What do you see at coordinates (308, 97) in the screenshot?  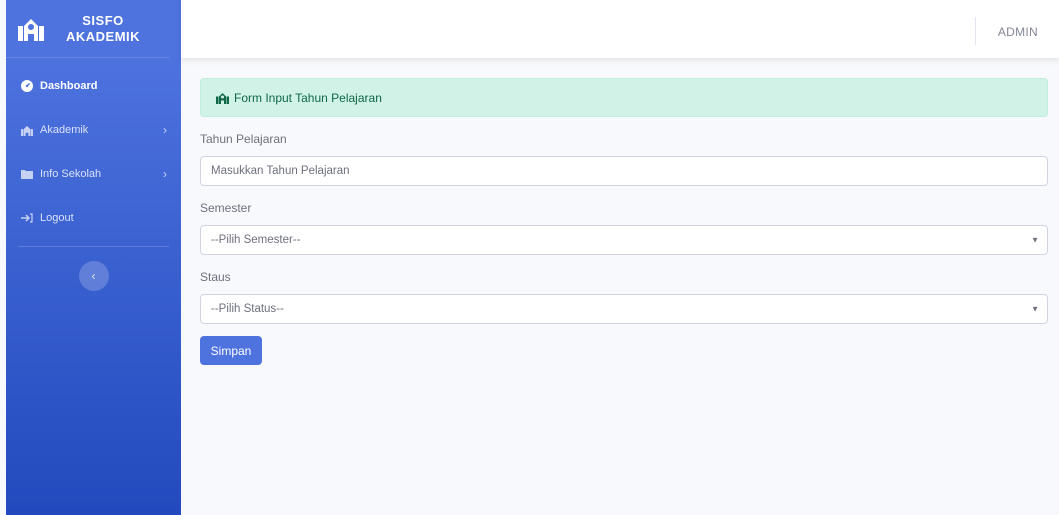 I see `alert-text: Form Input Tahun Pelajaran` at bounding box center [308, 97].